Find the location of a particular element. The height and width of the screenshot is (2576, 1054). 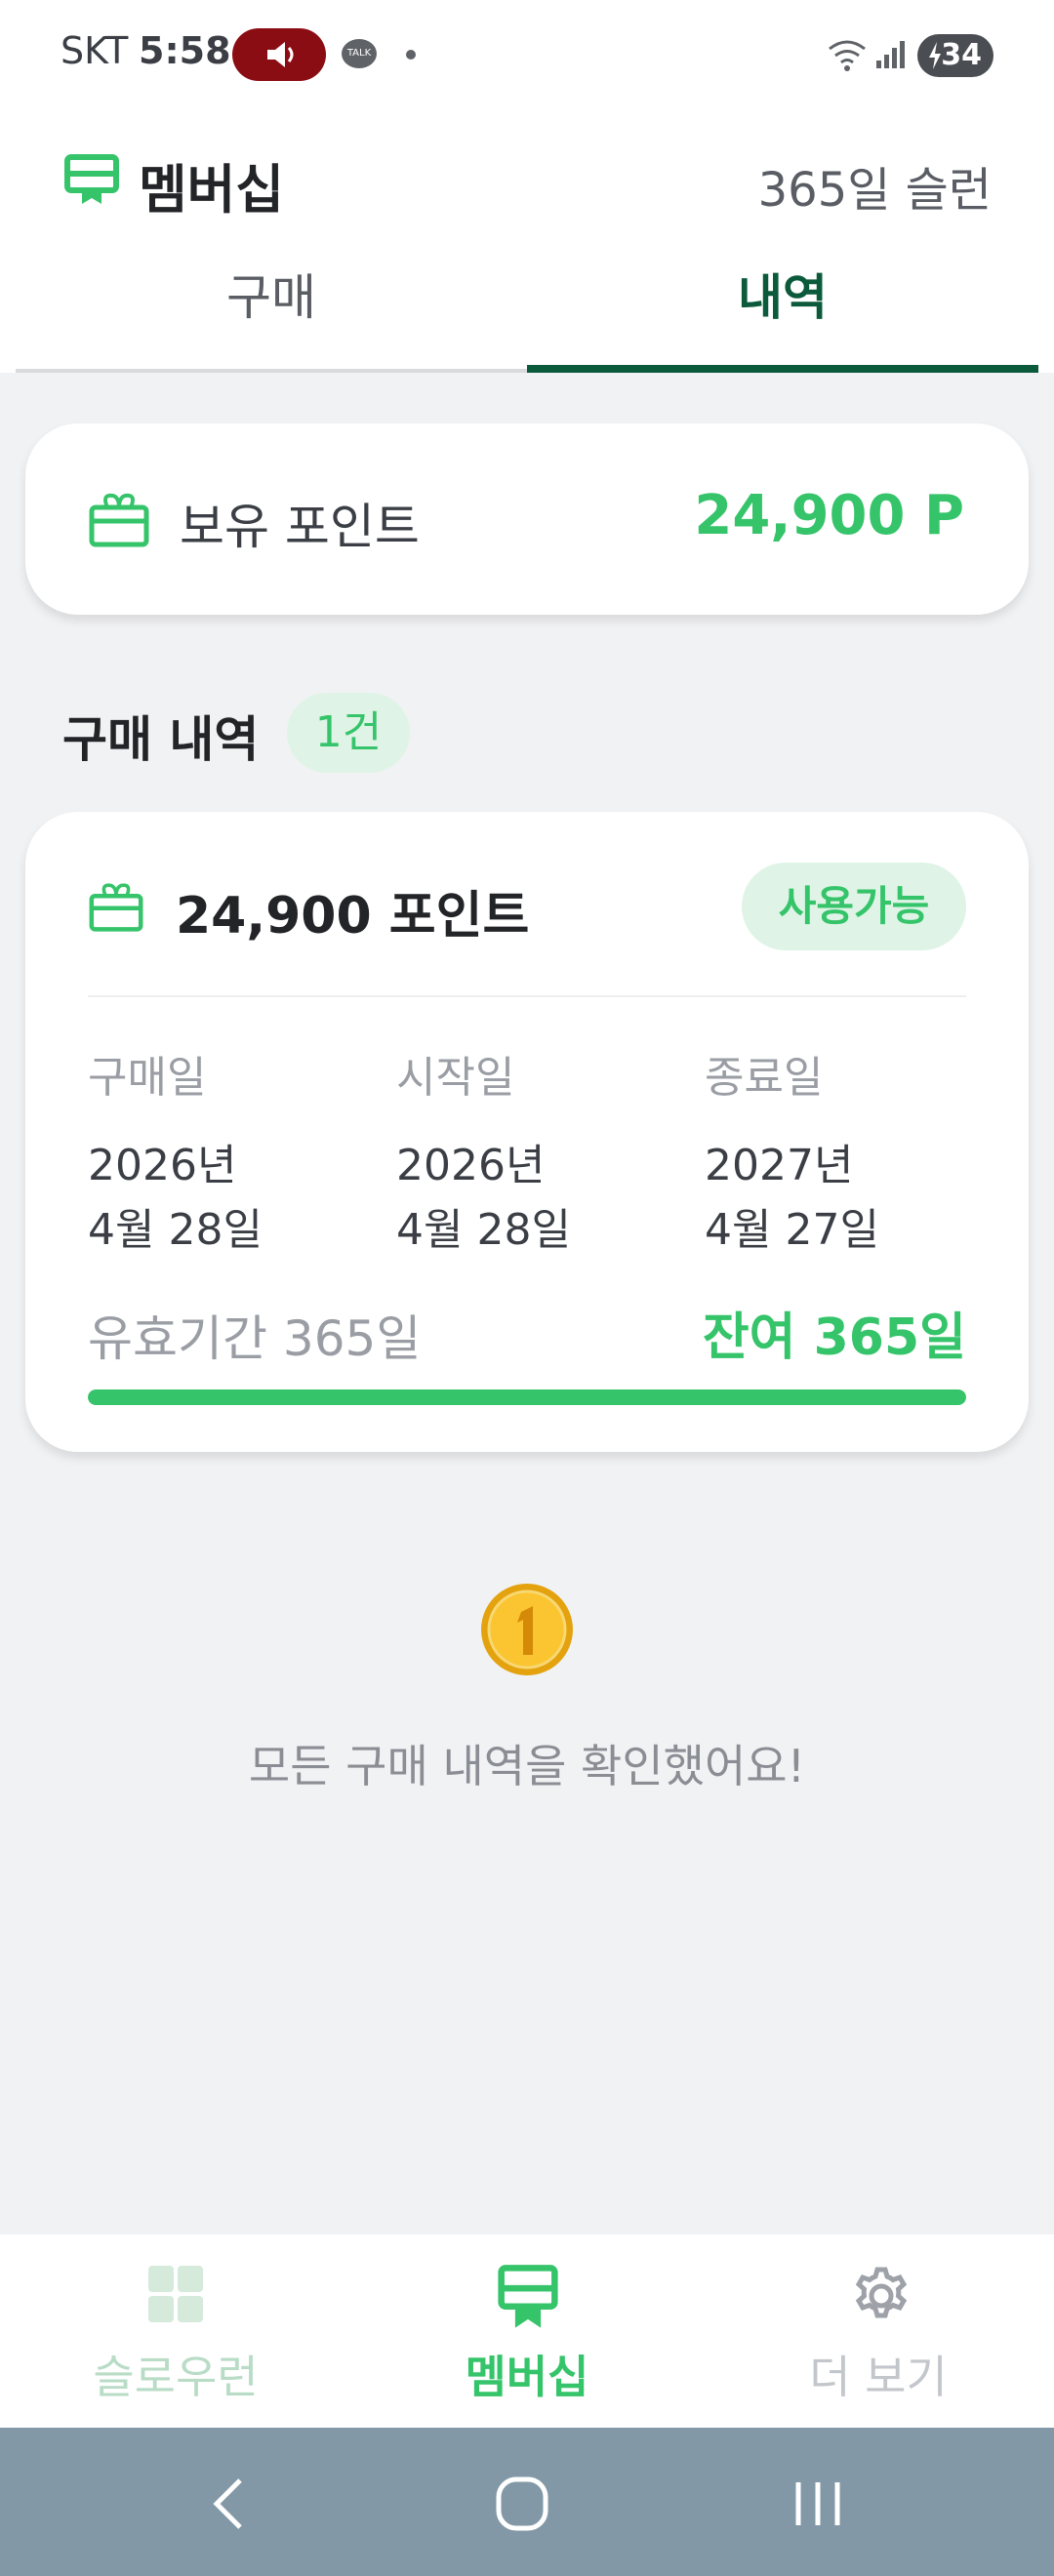

clock: 5:58 is located at coordinates (185, 50).